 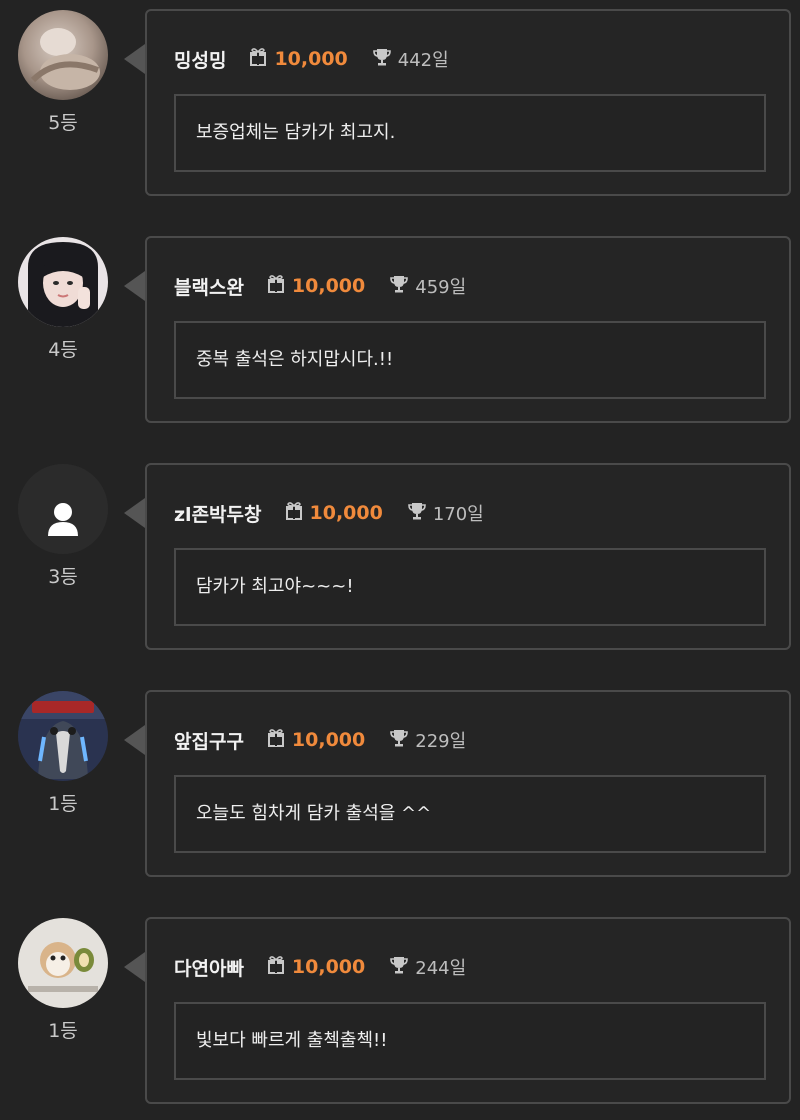 I want to click on attendance-days: 459일, so click(x=441, y=287).